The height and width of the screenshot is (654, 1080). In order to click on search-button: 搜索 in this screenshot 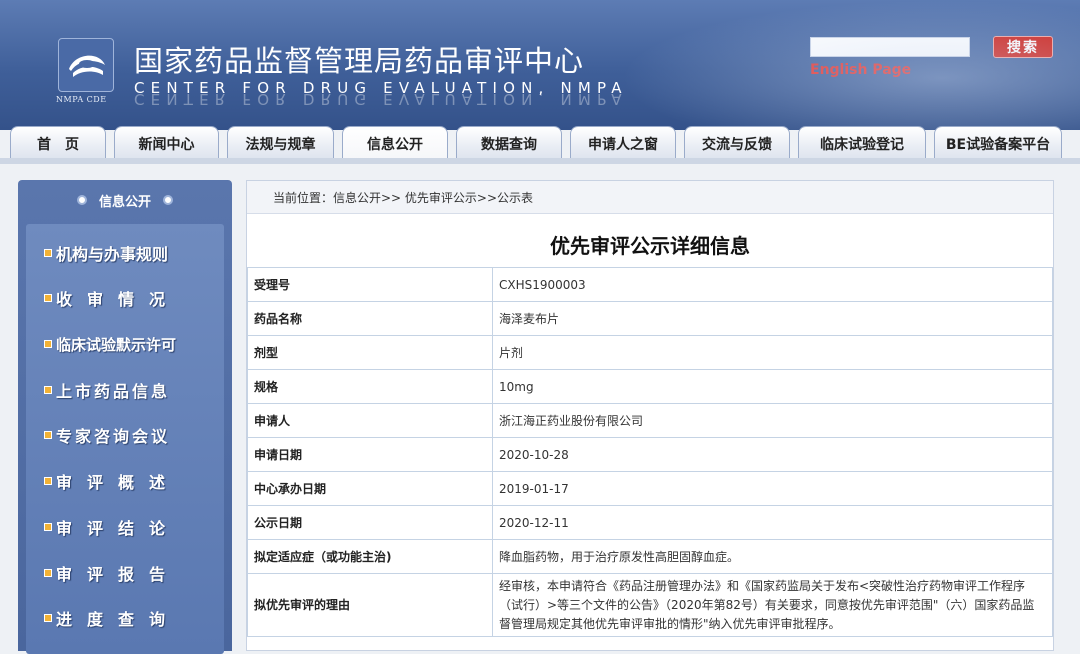, I will do `click(1023, 47)`.